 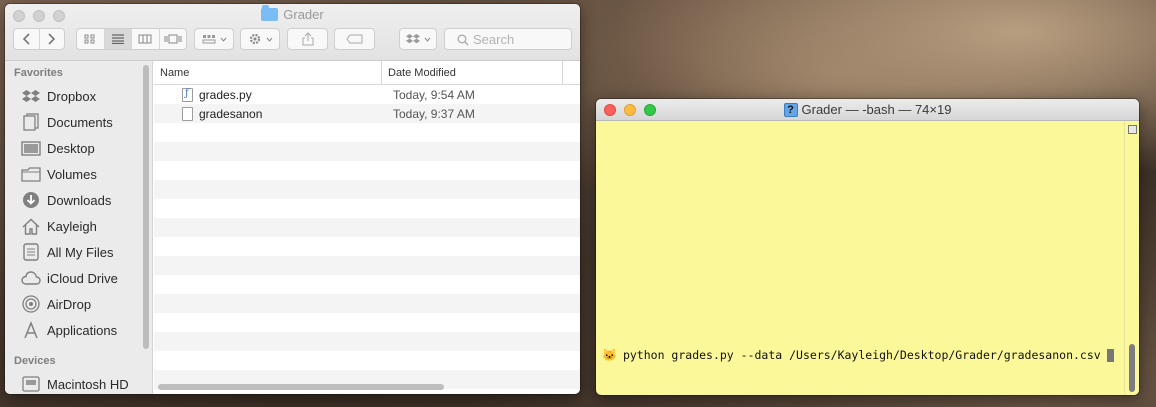 I want to click on downloads-icon, so click(x=31, y=200).